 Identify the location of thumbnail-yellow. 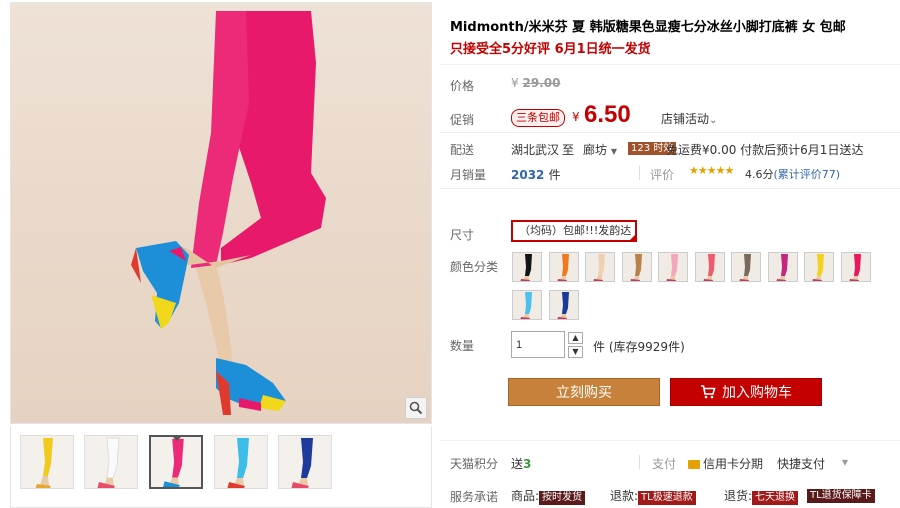
(47, 462).